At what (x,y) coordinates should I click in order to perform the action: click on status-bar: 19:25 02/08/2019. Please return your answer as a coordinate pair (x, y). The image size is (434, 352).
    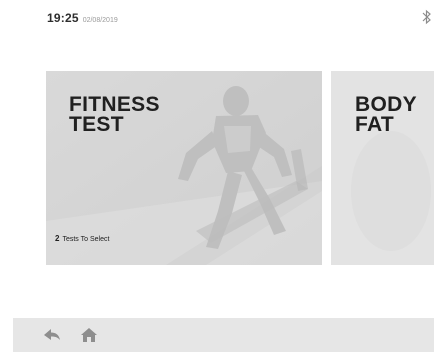
    Looking at the image, I should click on (82, 18).